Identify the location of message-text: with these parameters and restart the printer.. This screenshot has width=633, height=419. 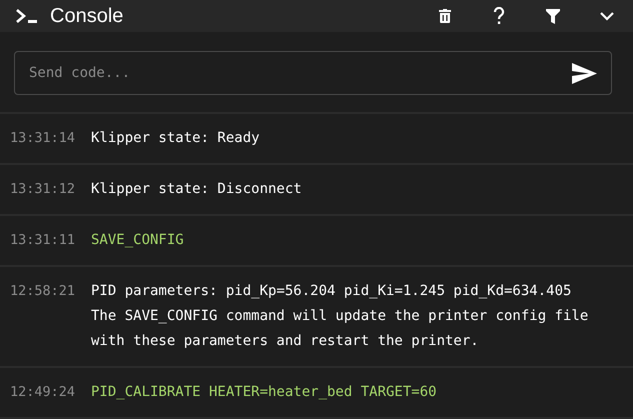
(285, 341).